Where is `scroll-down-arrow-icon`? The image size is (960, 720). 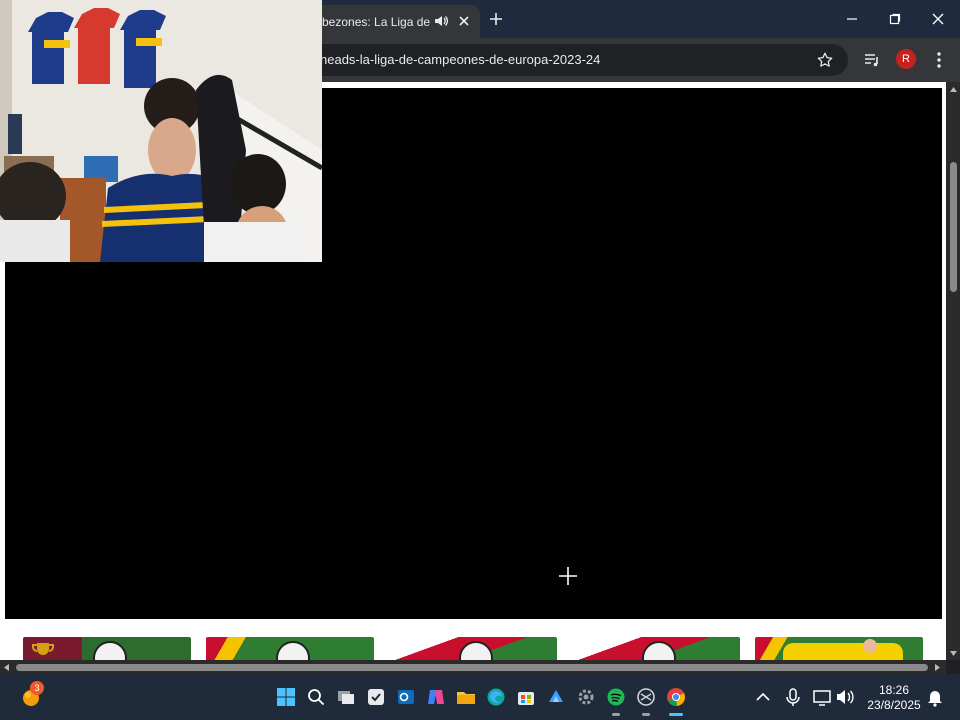
scroll-down-arrow-icon is located at coordinates (953, 653).